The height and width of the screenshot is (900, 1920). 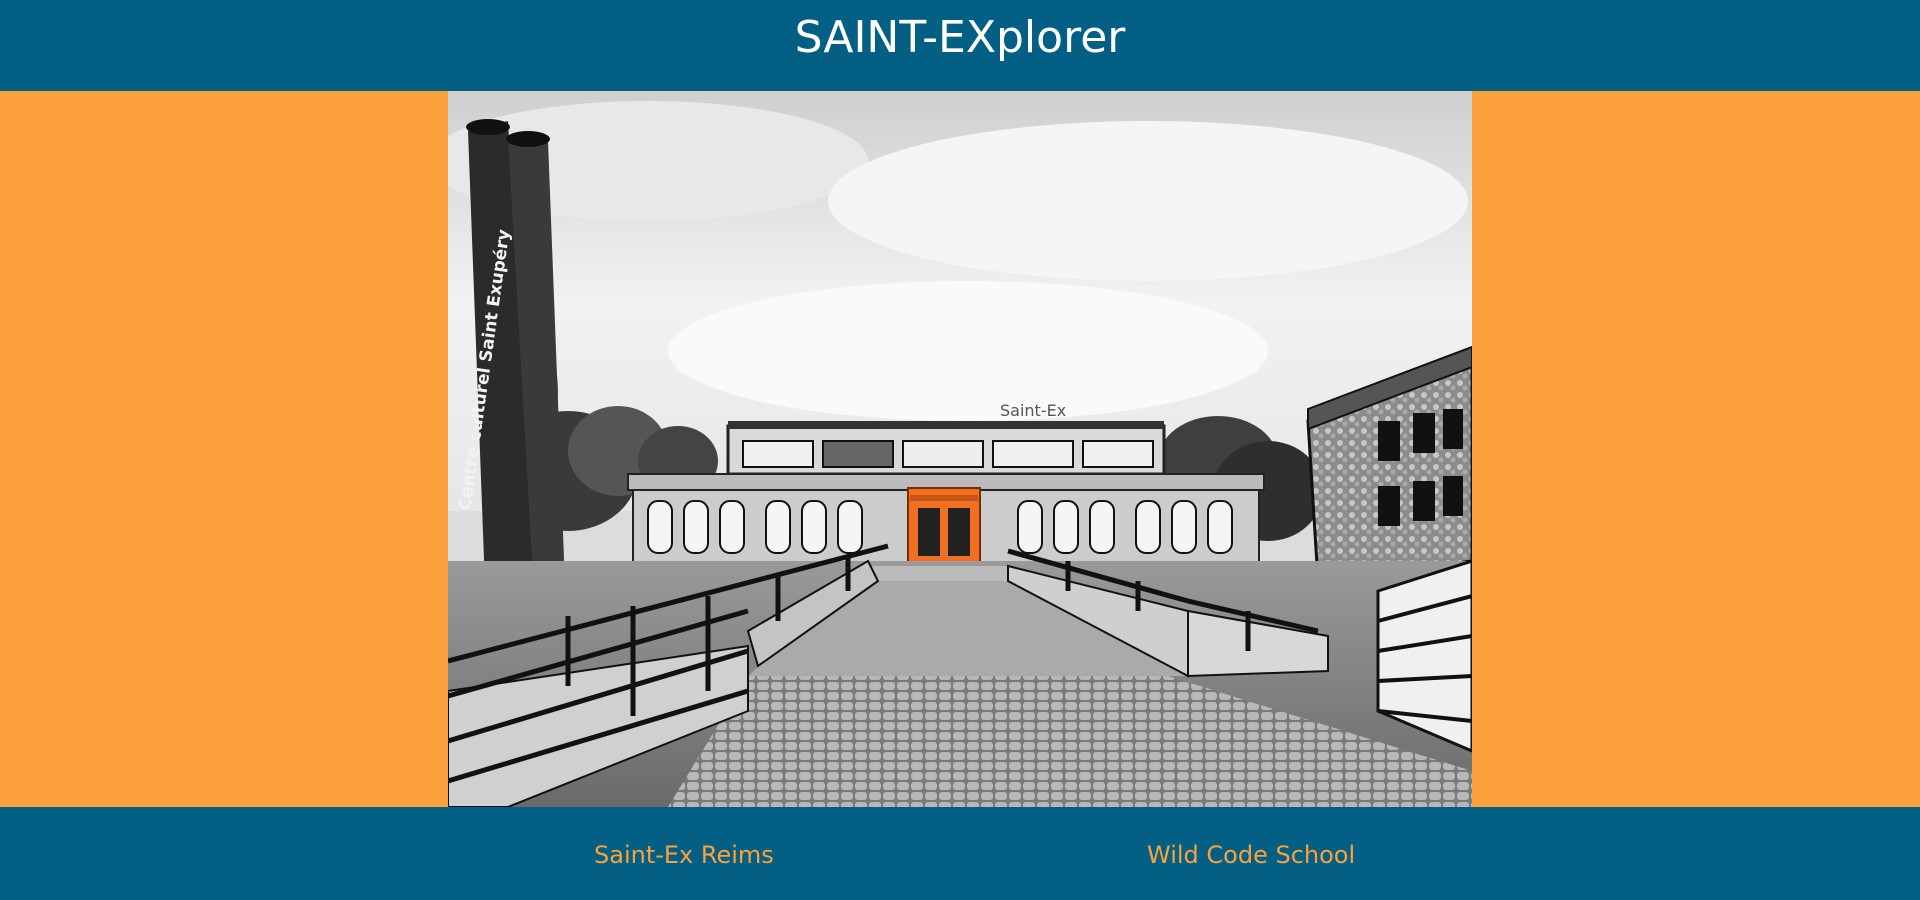 I want to click on entrance-door, so click(x=944, y=527).